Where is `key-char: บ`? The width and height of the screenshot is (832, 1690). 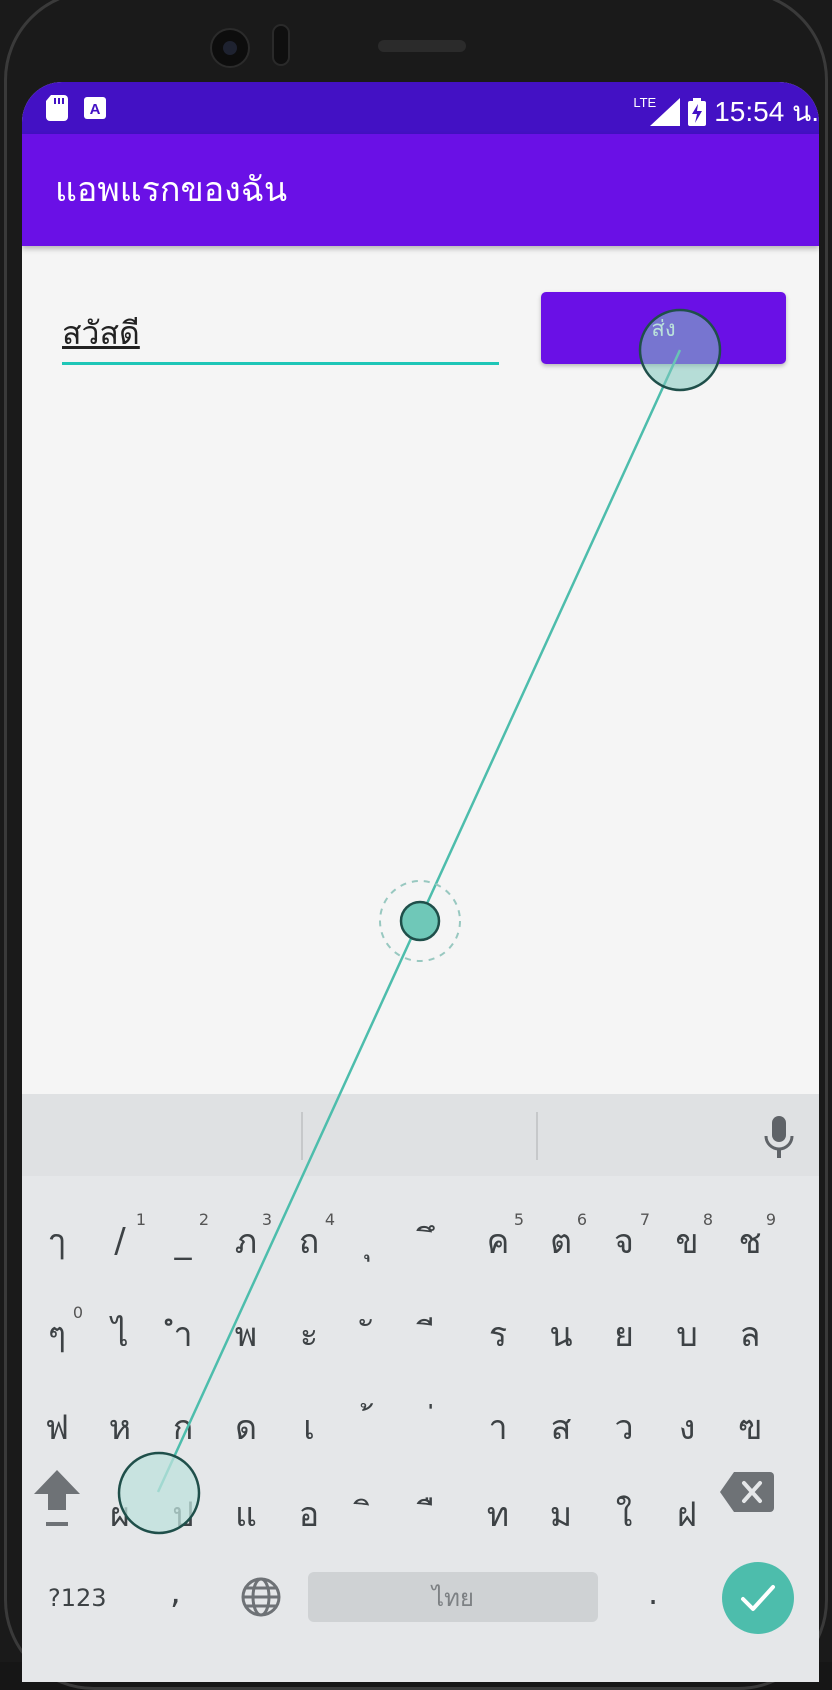 key-char: บ is located at coordinates (687, 1335).